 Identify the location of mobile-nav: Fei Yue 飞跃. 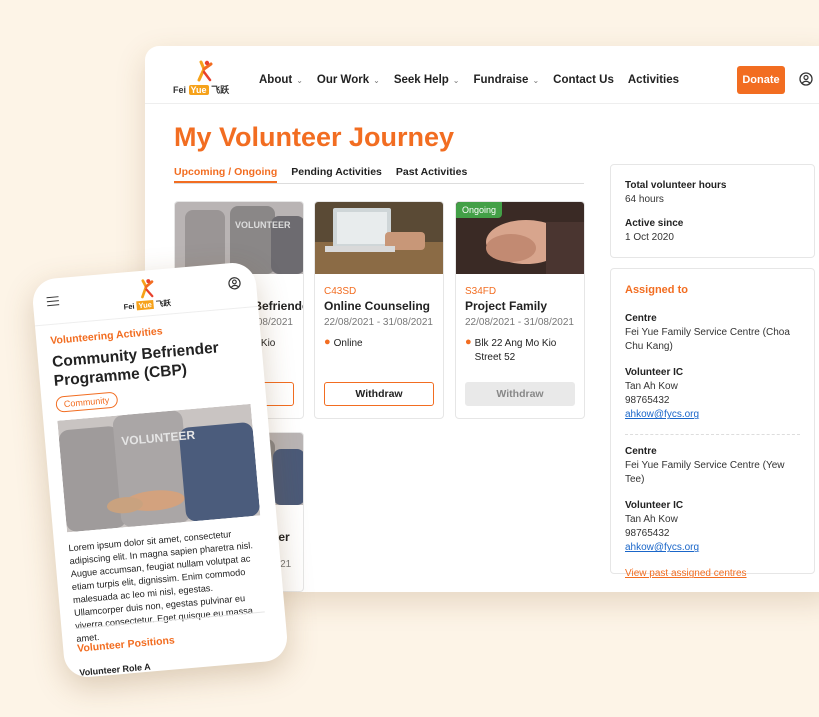
(144, 293).